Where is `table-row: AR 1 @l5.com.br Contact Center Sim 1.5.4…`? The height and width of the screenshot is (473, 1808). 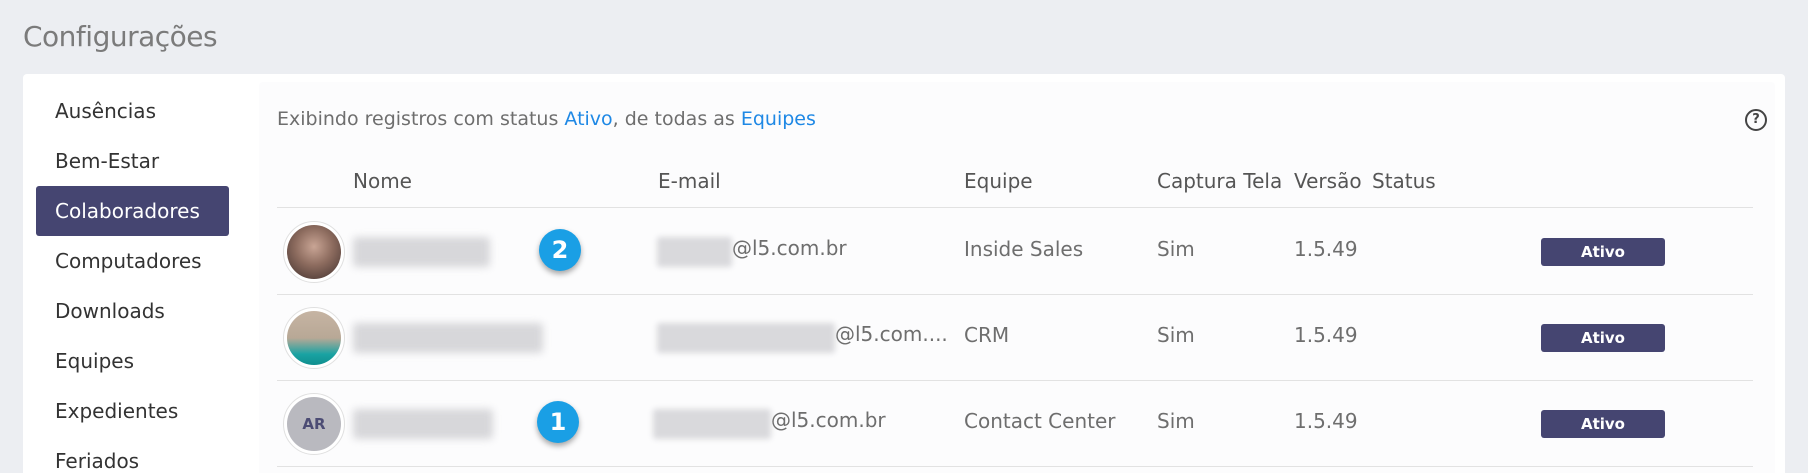 table-row: AR 1 @l5.com.br Contact Center Sim 1.5.4… is located at coordinates (1015, 424).